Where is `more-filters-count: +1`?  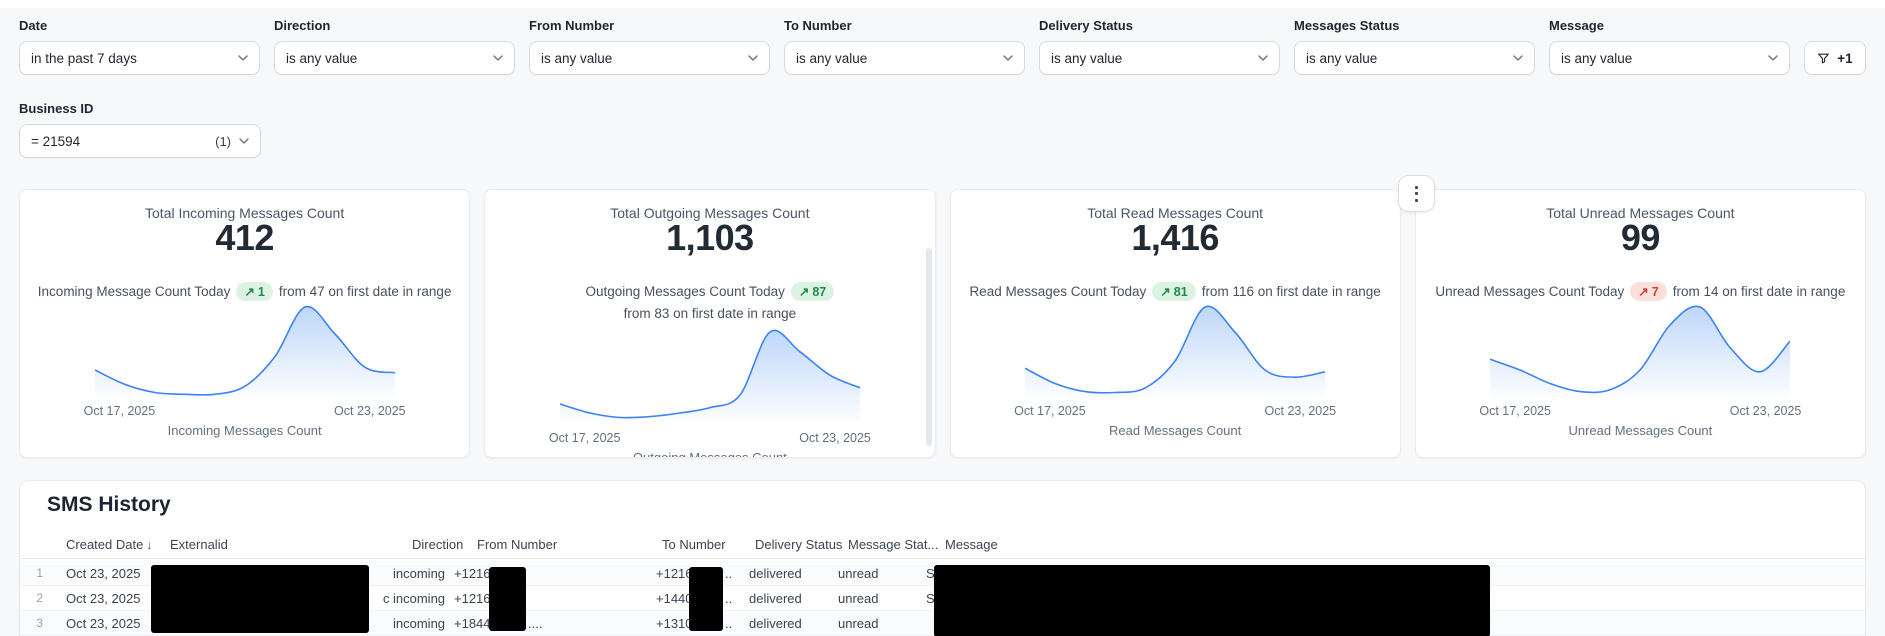
more-filters-count: +1 is located at coordinates (1845, 58).